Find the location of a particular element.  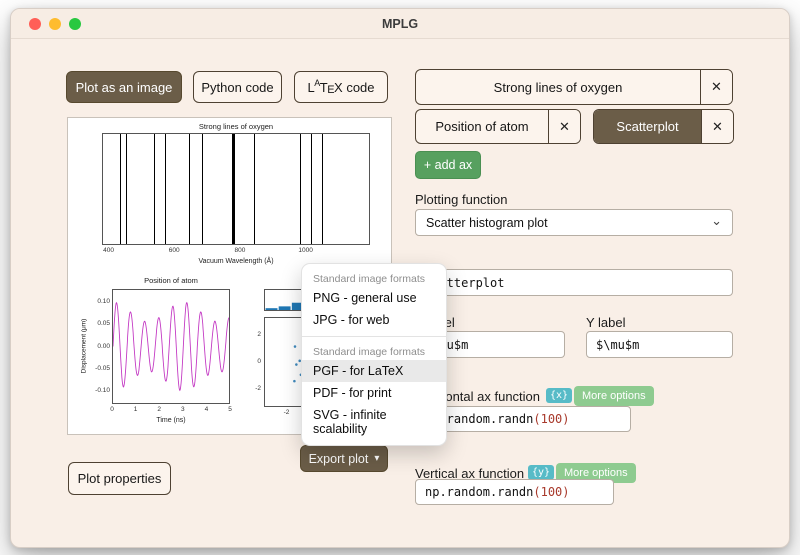

window-title: MPLG is located at coordinates (400, 24).